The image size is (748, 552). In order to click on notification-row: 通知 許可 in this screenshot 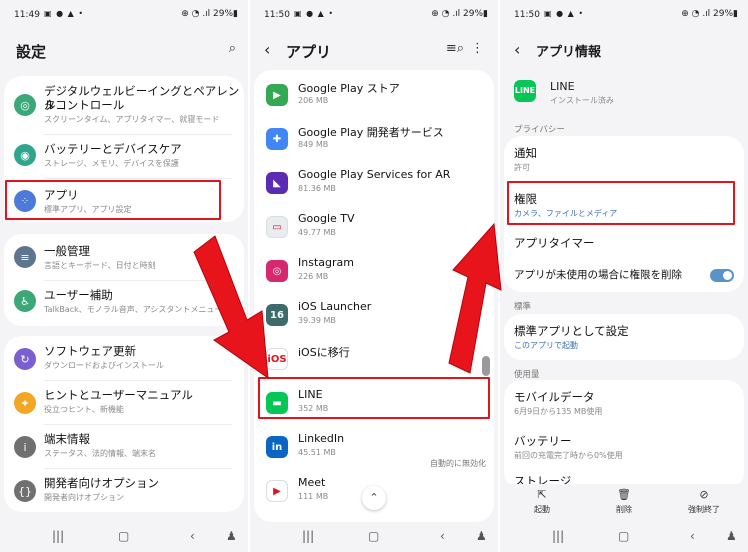, I will do `click(624, 158)`.